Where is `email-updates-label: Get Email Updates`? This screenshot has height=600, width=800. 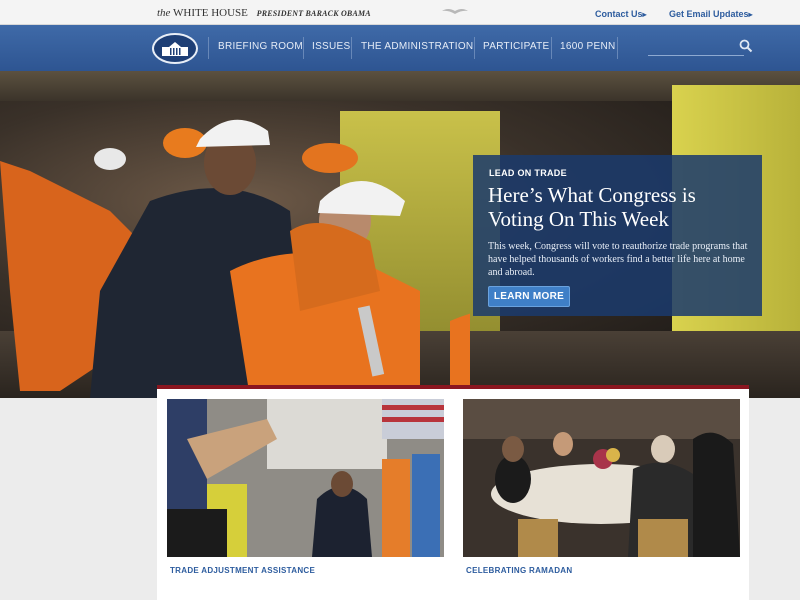
email-updates-label: Get Email Updates is located at coordinates (709, 14).